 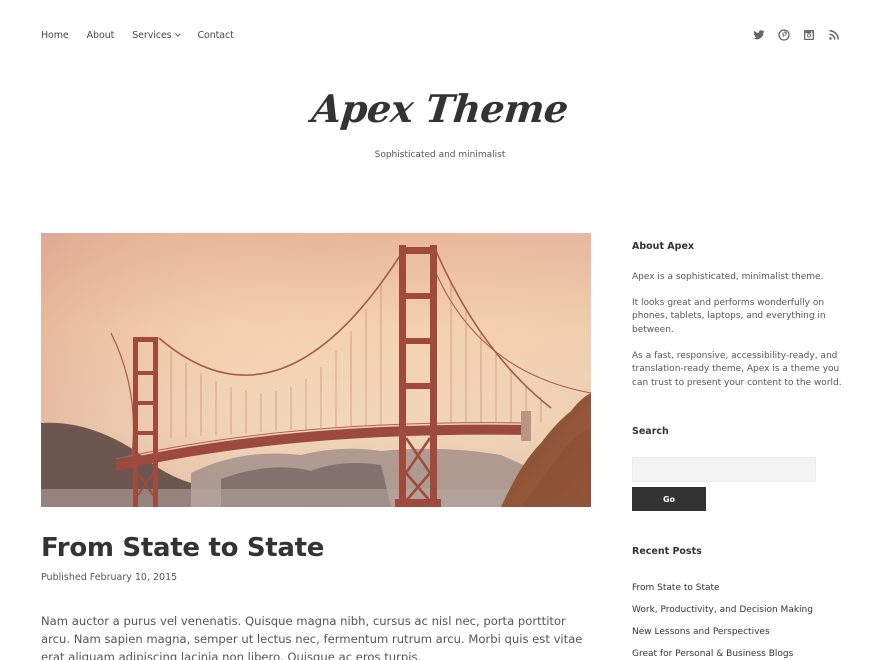 I want to click on list-item: Great for Personal & Business Blogs, so click(x=722, y=651).